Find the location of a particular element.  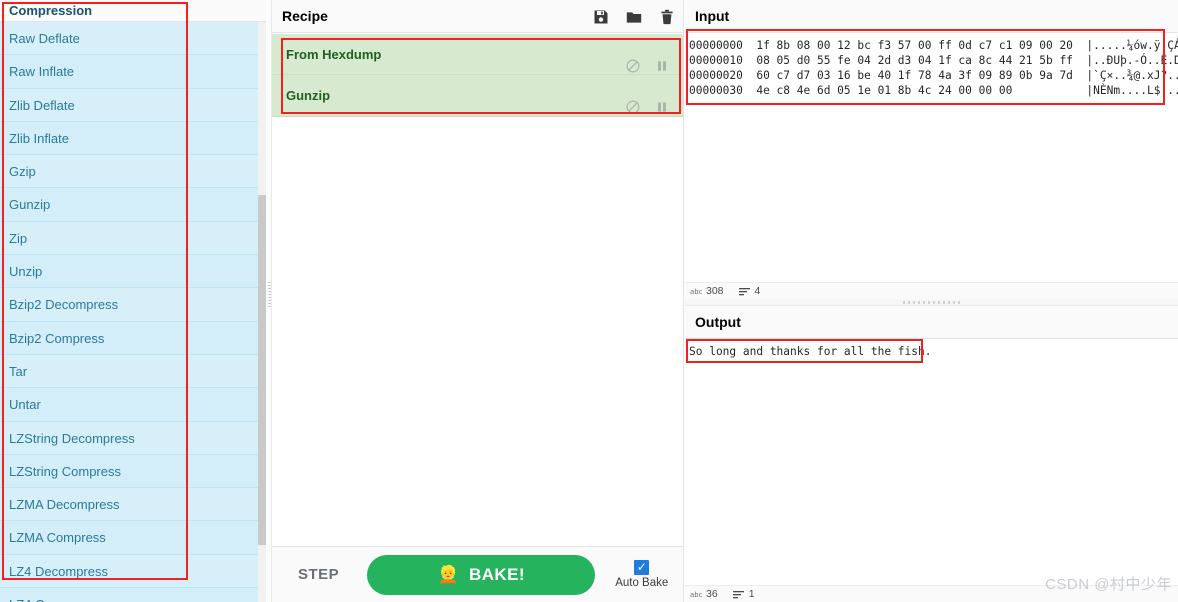

input-status-bar: abc 308 4 is located at coordinates (931, 290).